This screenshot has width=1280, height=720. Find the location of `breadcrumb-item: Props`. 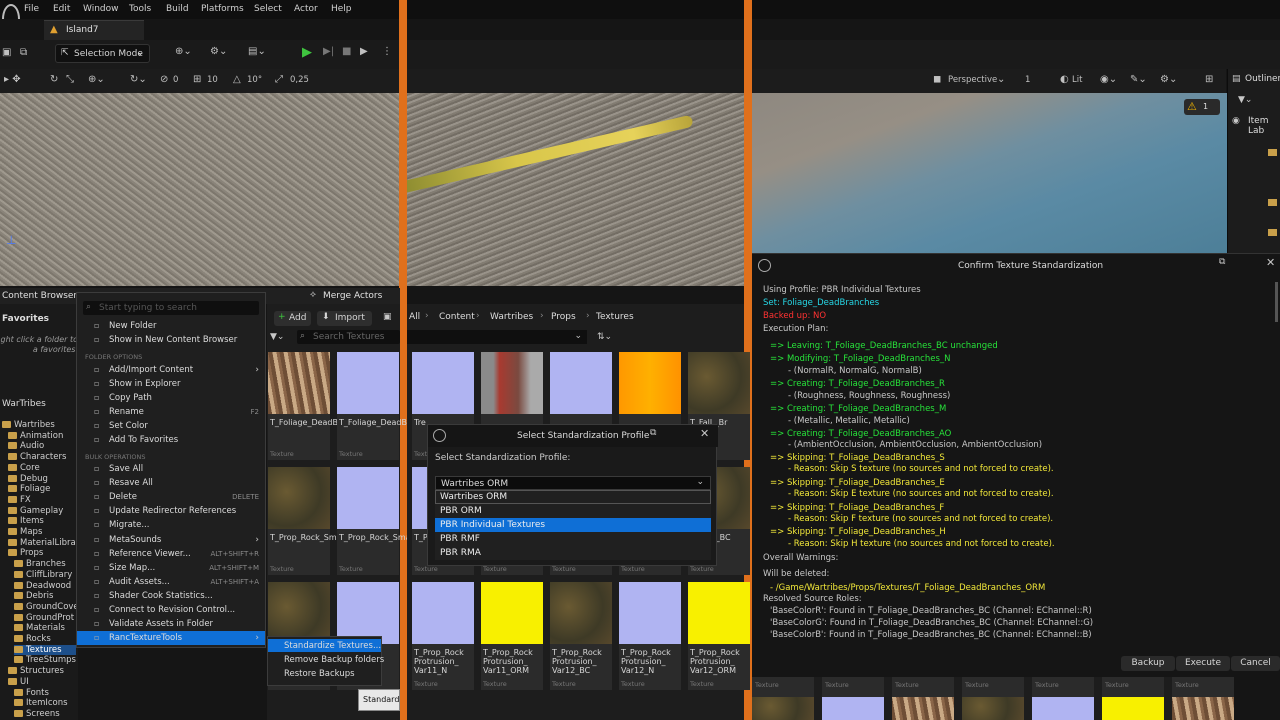

breadcrumb-item: Props is located at coordinates (563, 317).